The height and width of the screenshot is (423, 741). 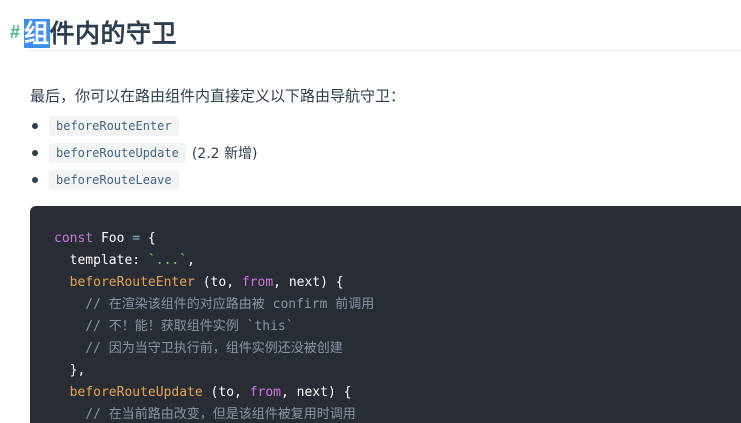 What do you see at coordinates (397, 283) in the screenshot?
I see `code-line: beforeRouteEnter (to, from, next) {` at bounding box center [397, 283].